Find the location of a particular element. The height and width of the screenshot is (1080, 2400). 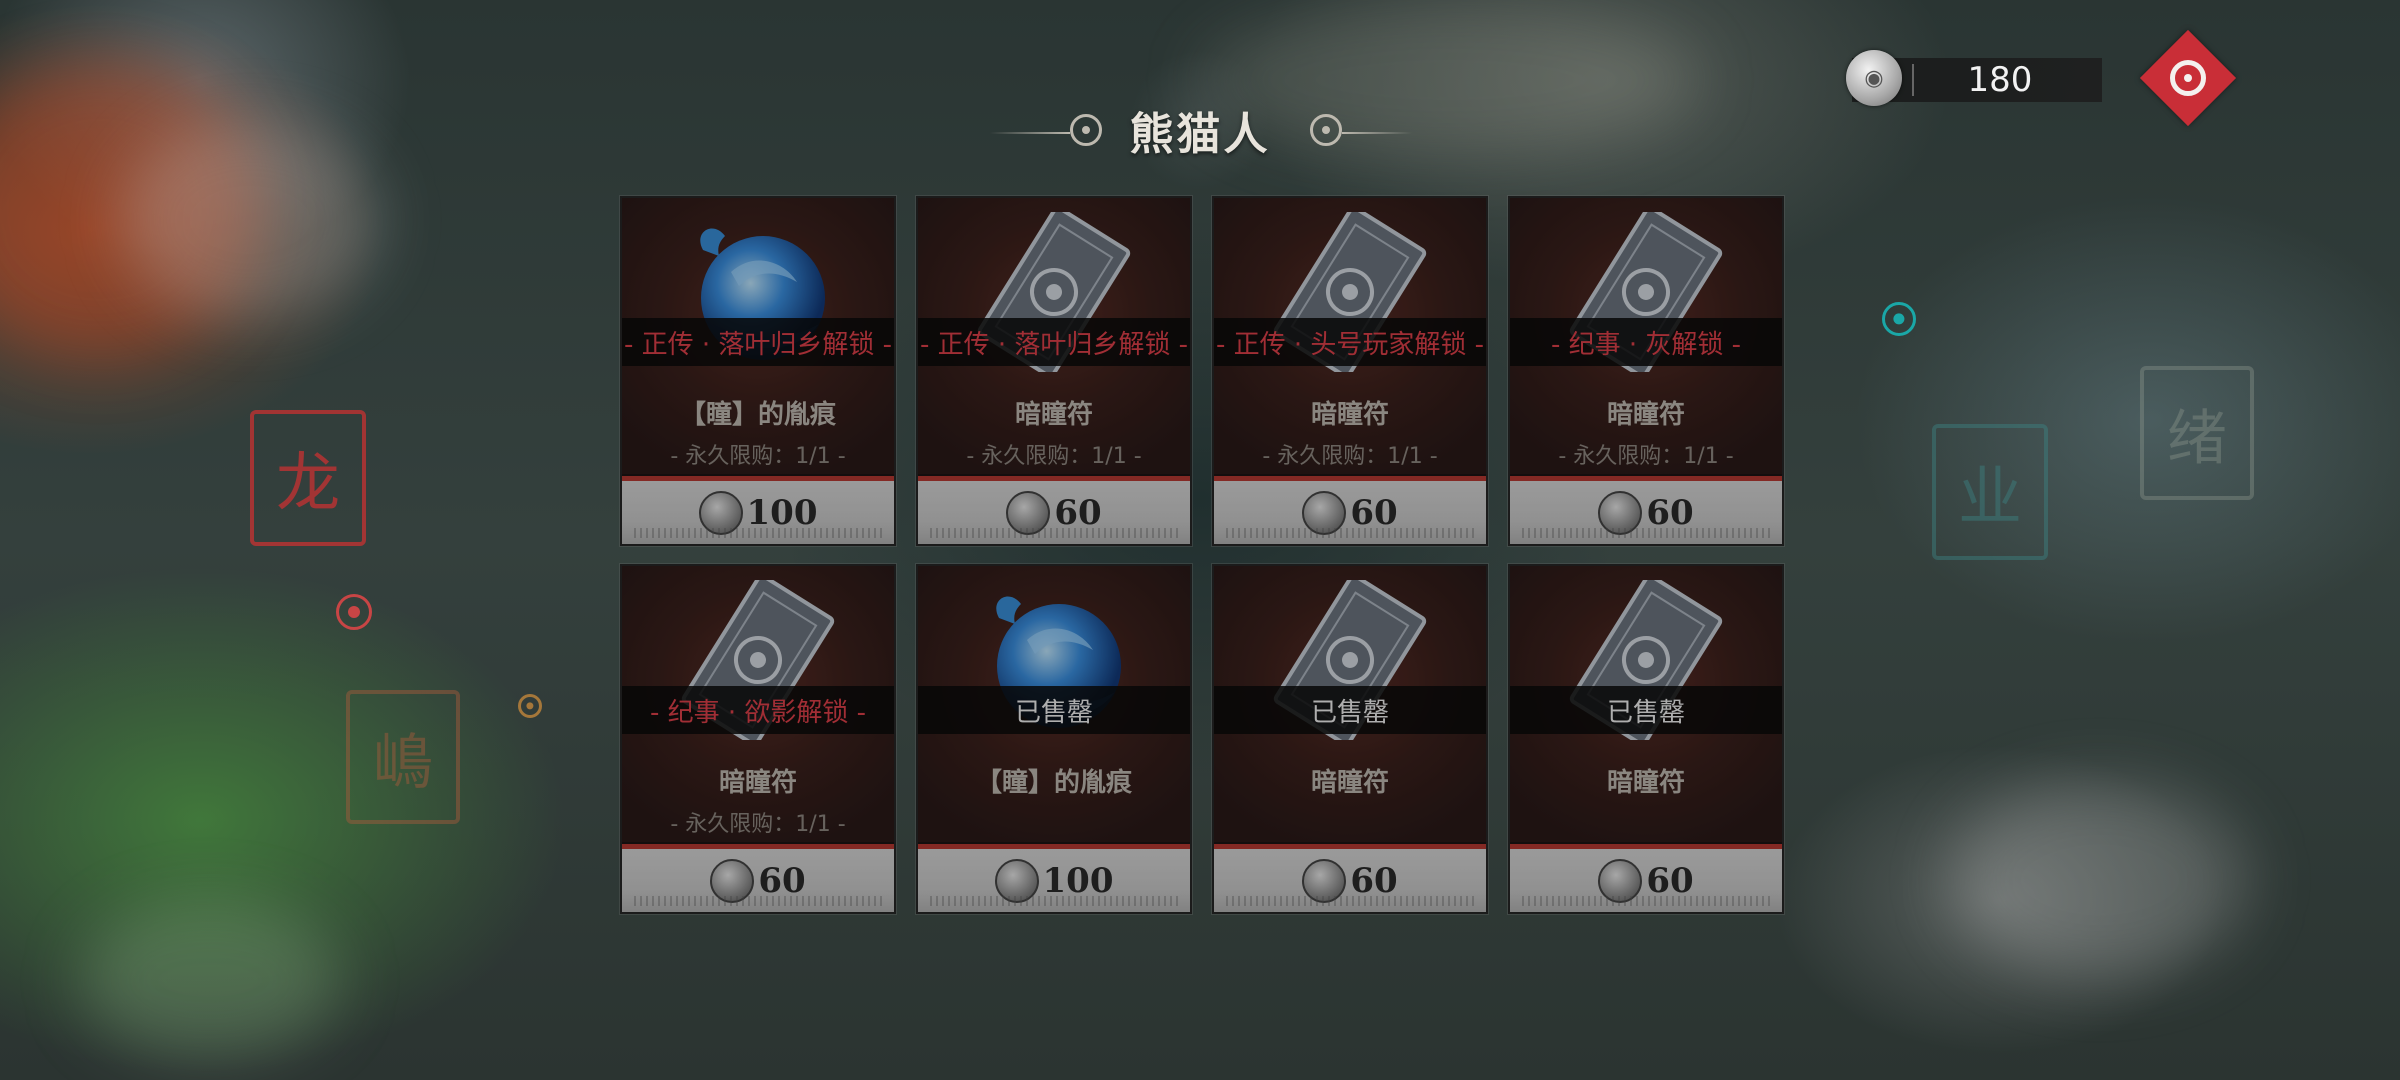

orange-seal-stamp-icon: 嶋 is located at coordinates (403, 757).